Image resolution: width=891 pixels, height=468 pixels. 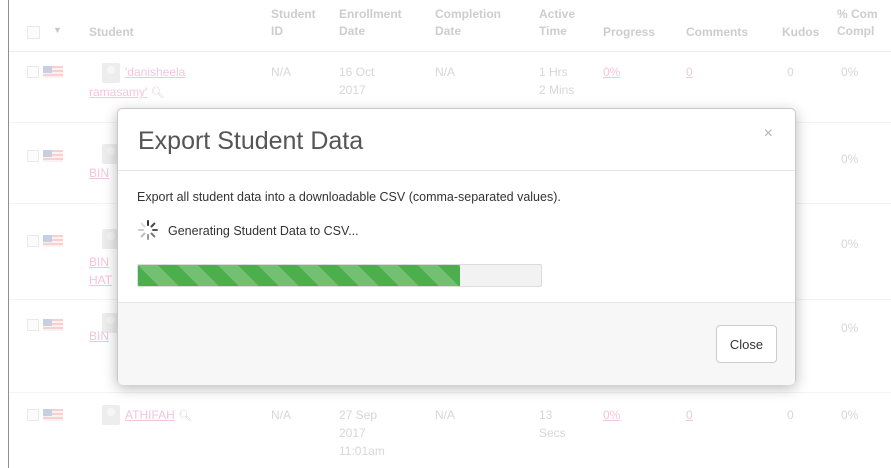 I want to click on loading-spinner-icon, so click(x=148, y=230).